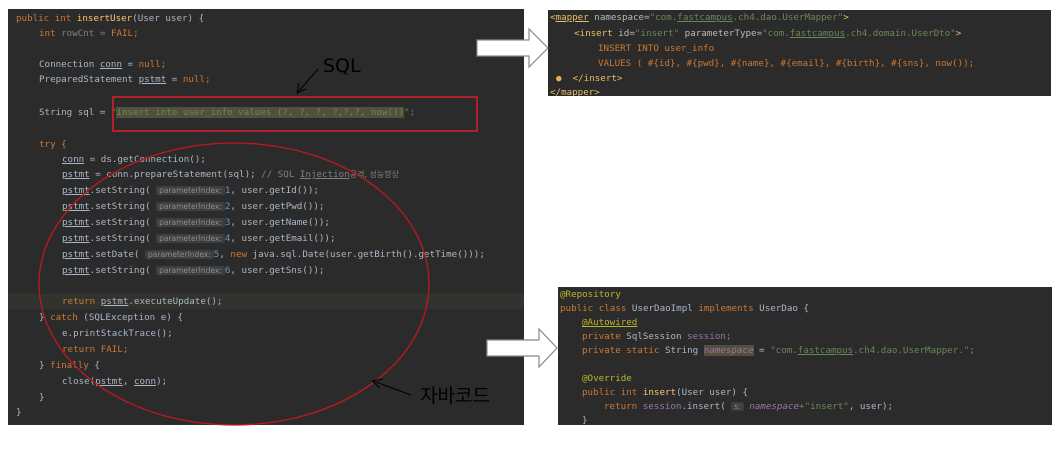 This screenshot has width=1059, height=464. Describe the element at coordinates (656, 48) in the screenshot. I see `sql-text: INSERT INTO user_info` at that location.